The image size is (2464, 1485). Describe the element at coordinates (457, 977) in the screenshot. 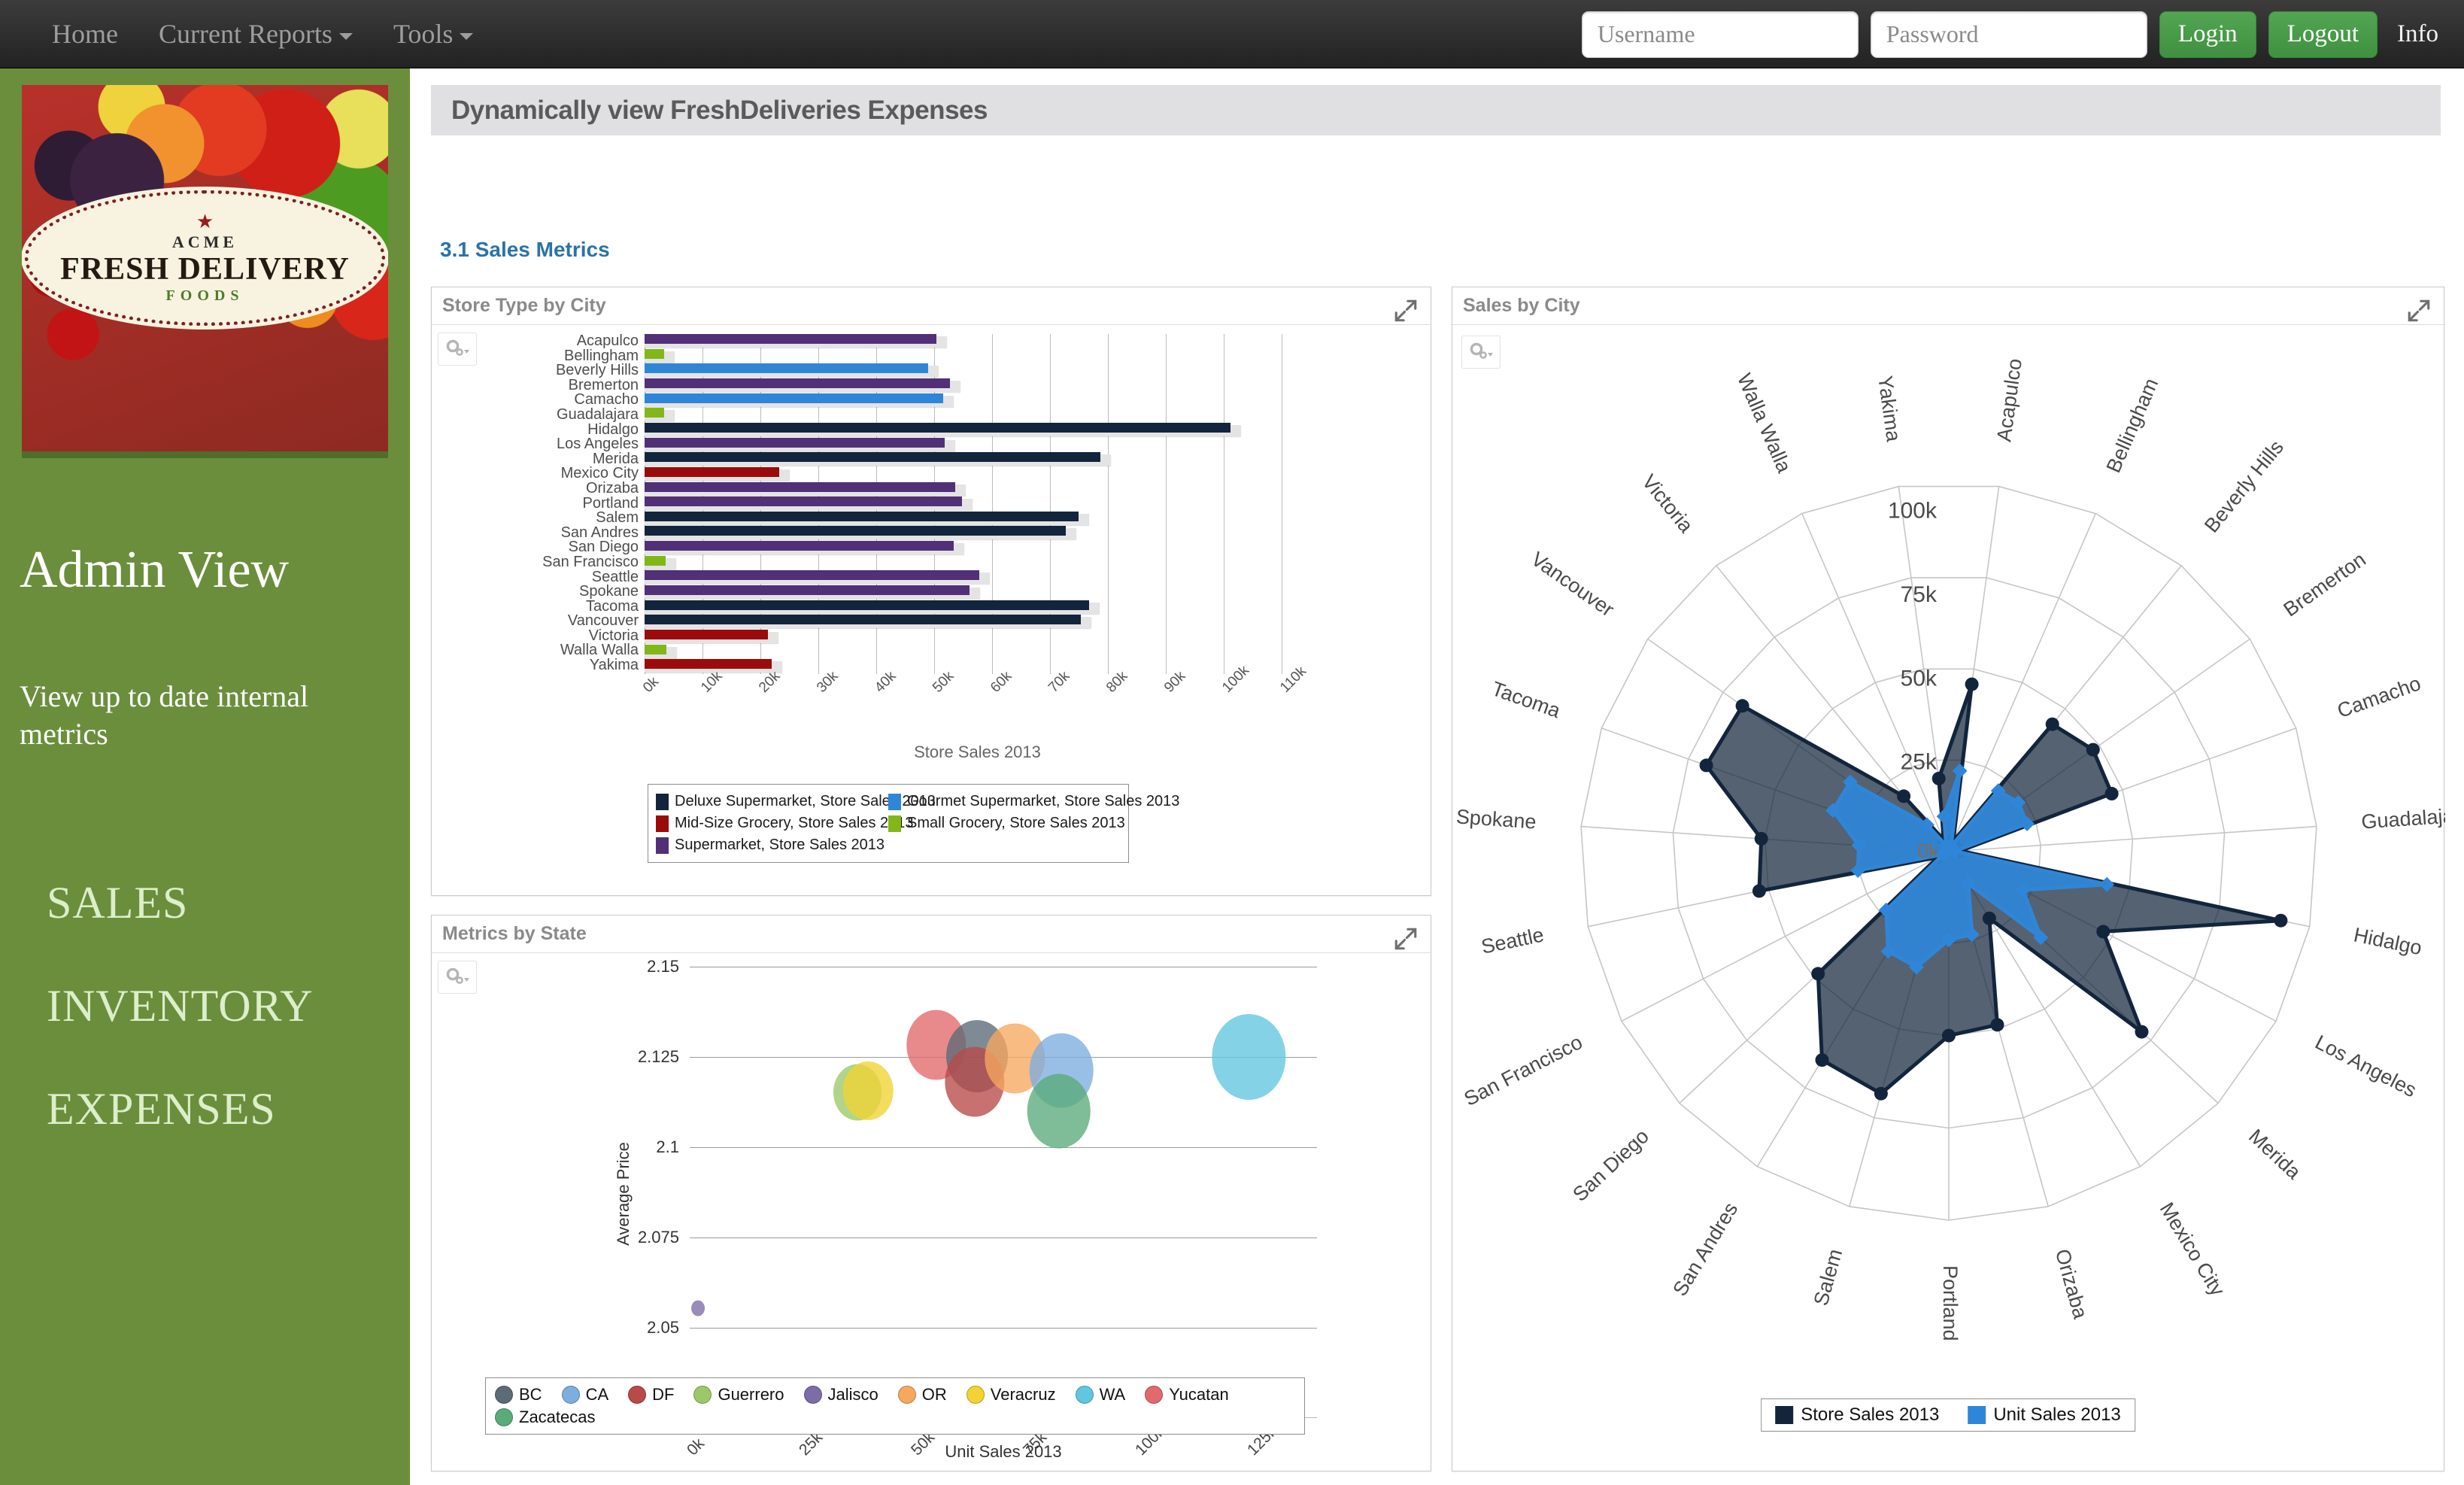

I see `chart-settings-gear-button` at that location.